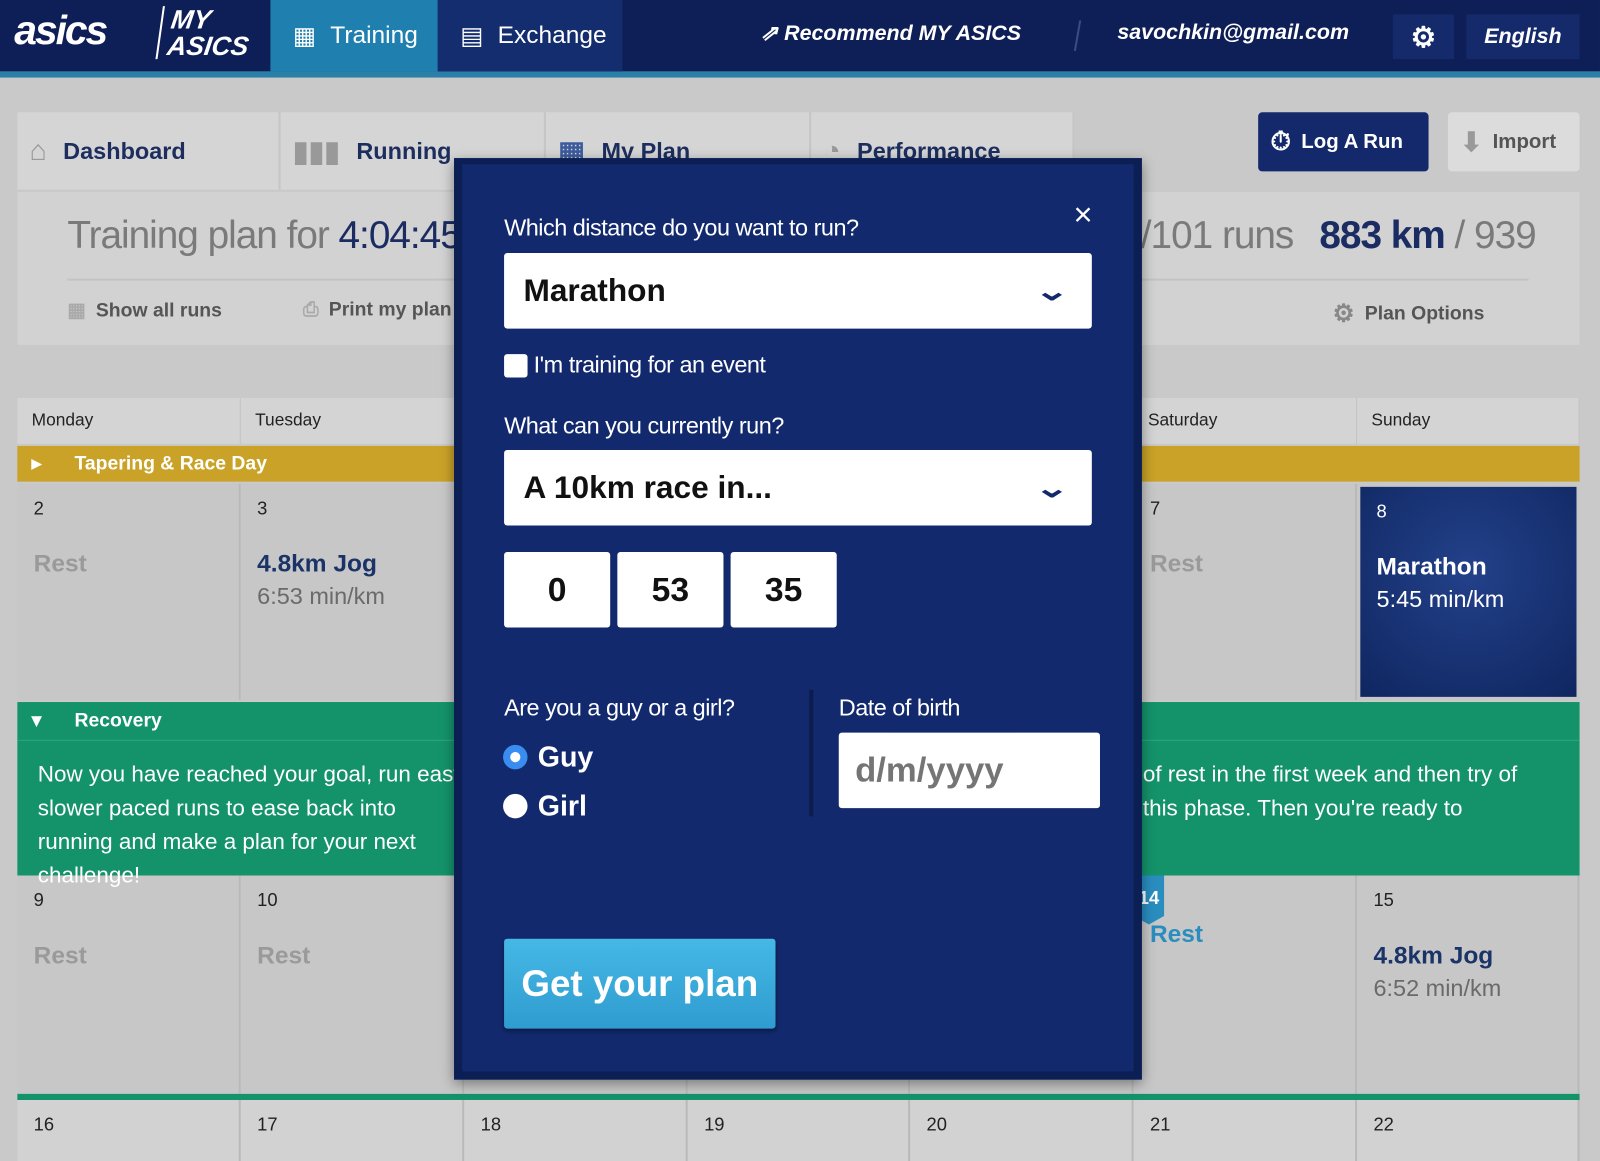 Image resolution: width=1600 pixels, height=1161 pixels. I want to click on link-label: Plan Options, so click(1424, 313).